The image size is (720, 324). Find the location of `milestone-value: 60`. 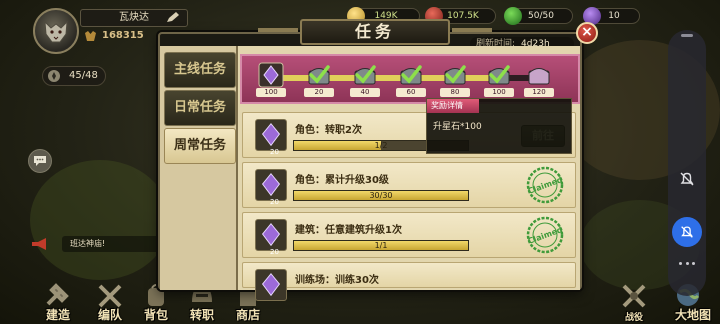

milestone-value: 60 is located at coordinates (411, 92).